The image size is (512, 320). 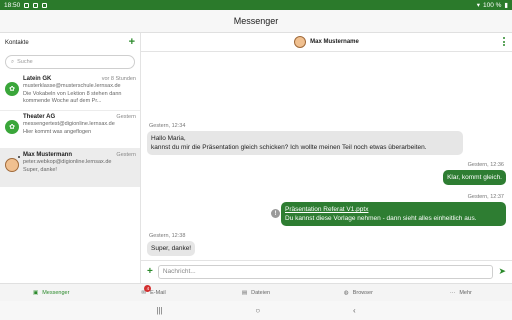 I want to click on tab-email: ✉ 4 E-Mail, so click(x=153, y=292).